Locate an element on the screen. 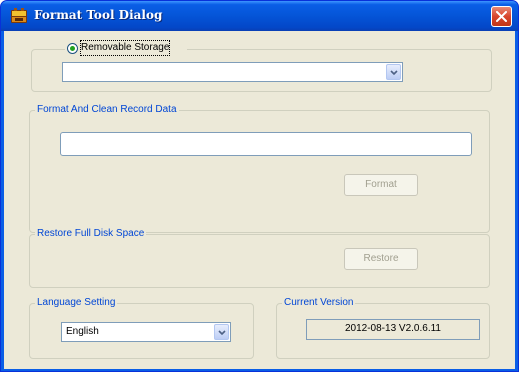 The width and height of the screenshot is (519, 372). restore-button: Restore is located at coordinates (381, 259).